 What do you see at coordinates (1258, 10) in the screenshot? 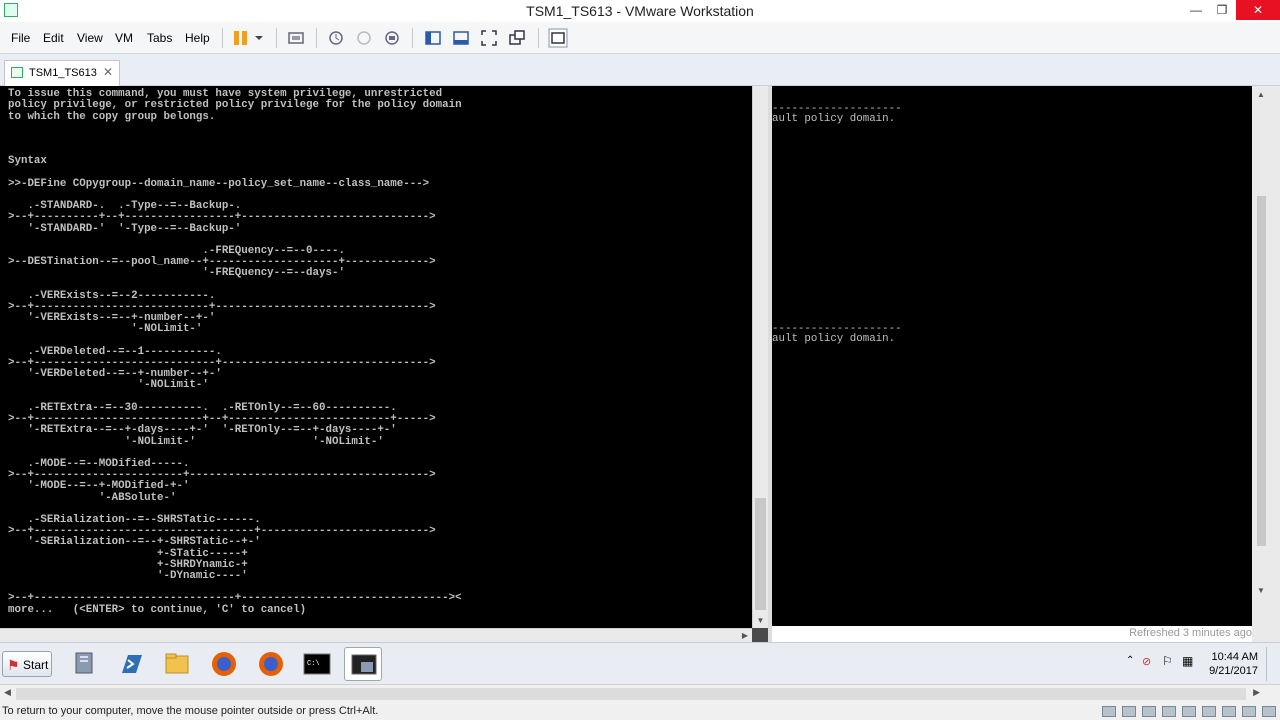
I see `close-button: ✕` at bounding box center [1258, 10].